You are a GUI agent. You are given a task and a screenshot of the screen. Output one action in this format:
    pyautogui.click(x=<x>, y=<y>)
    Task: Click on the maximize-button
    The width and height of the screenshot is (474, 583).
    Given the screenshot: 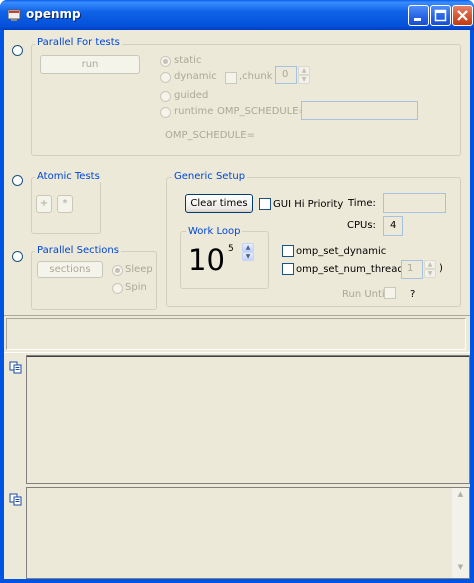 What is the action you would take?
    pyautogui.click(x=440, y=15)
    